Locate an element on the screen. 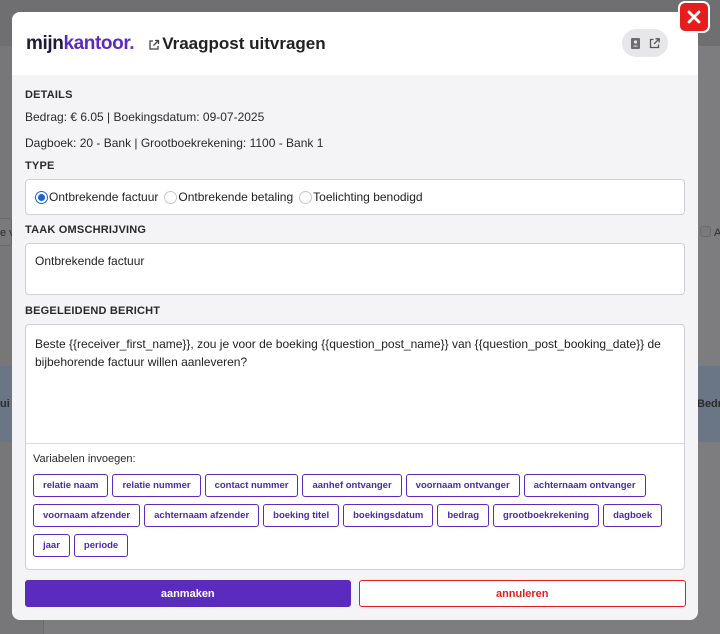 This screenshot has height=634, width=720. variable-chip: bedrag is located at coordinates (463, 515).